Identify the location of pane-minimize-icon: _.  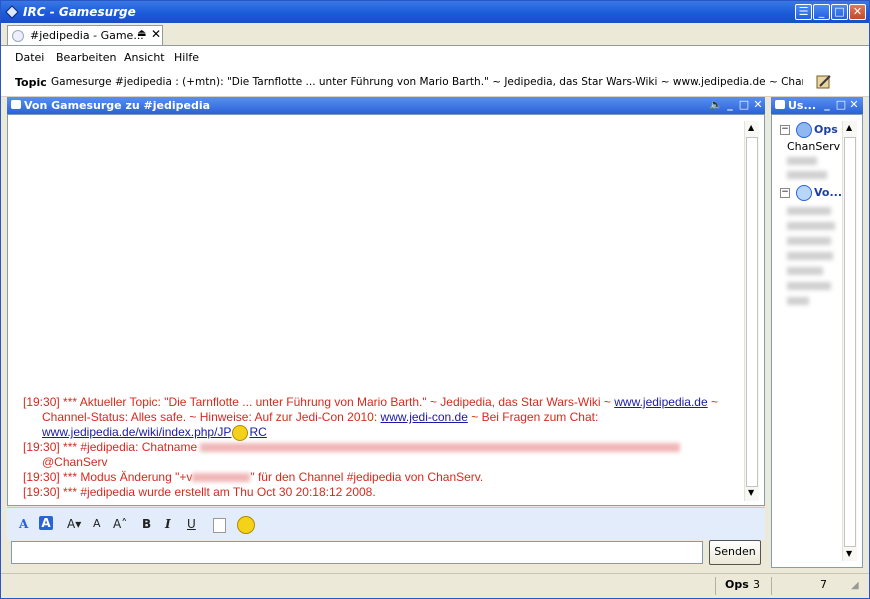
(730, 105).